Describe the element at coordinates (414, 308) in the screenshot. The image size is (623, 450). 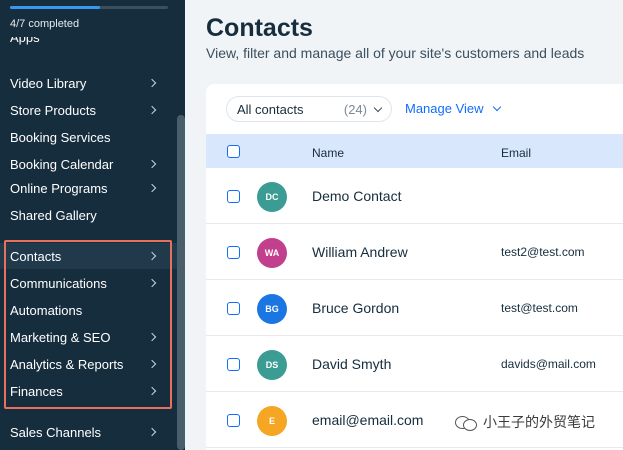
I see `table-row: BG Bruce Gordon test@test.com` at that location.